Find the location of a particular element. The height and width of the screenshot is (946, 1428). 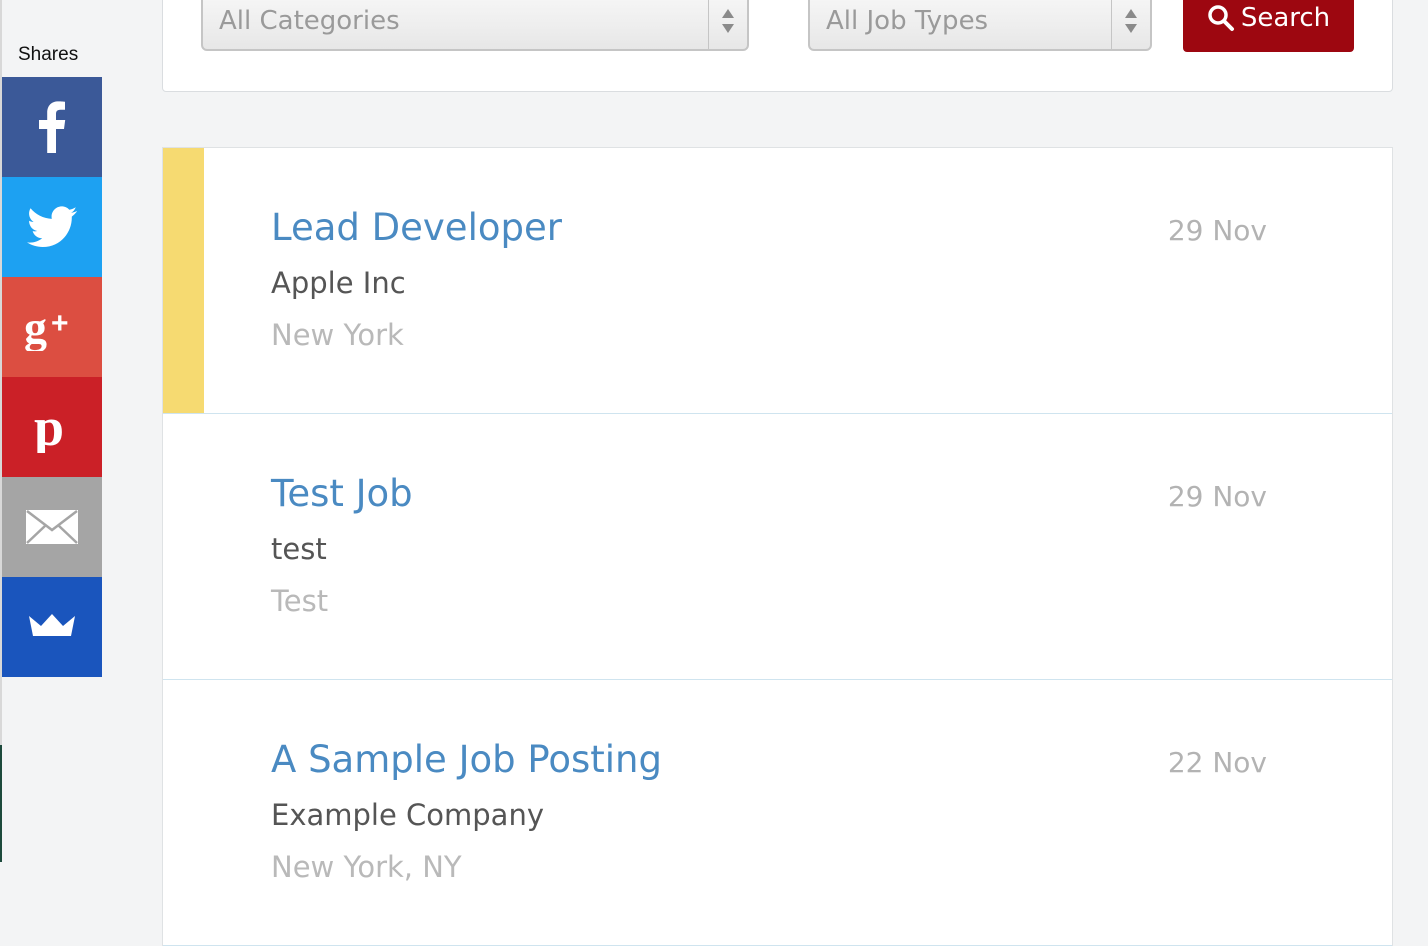

job-search-panel: All Categories All Job Types Search is located at coordinates (777, 46).